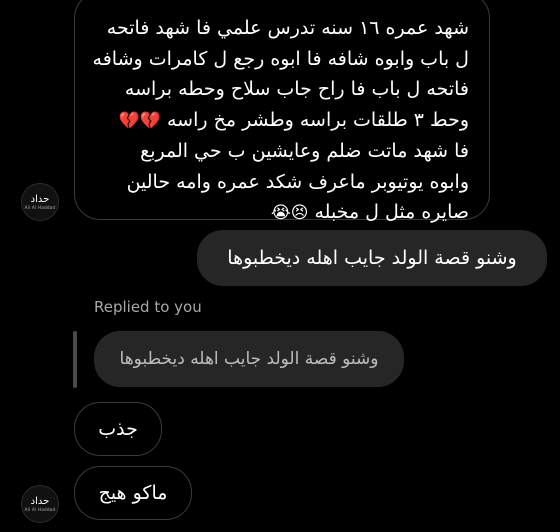  I want to click on incoming-message-bubble: جذب, so click(118, 429).